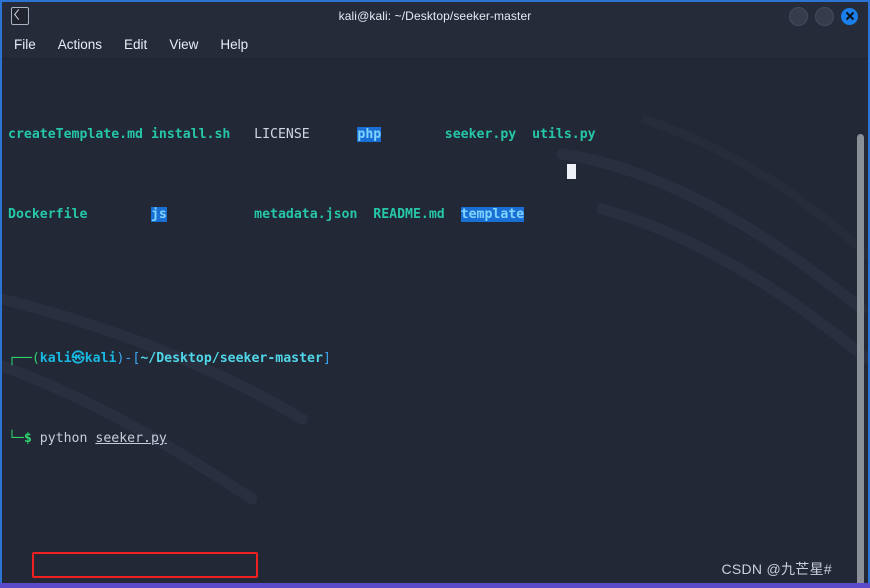 Image resolution: width=870 pixels, height=588 pixels. What do you see at coordinates (67, 438) in the screenshot?
I see `command-text: python` at bounding box center [67, 438].